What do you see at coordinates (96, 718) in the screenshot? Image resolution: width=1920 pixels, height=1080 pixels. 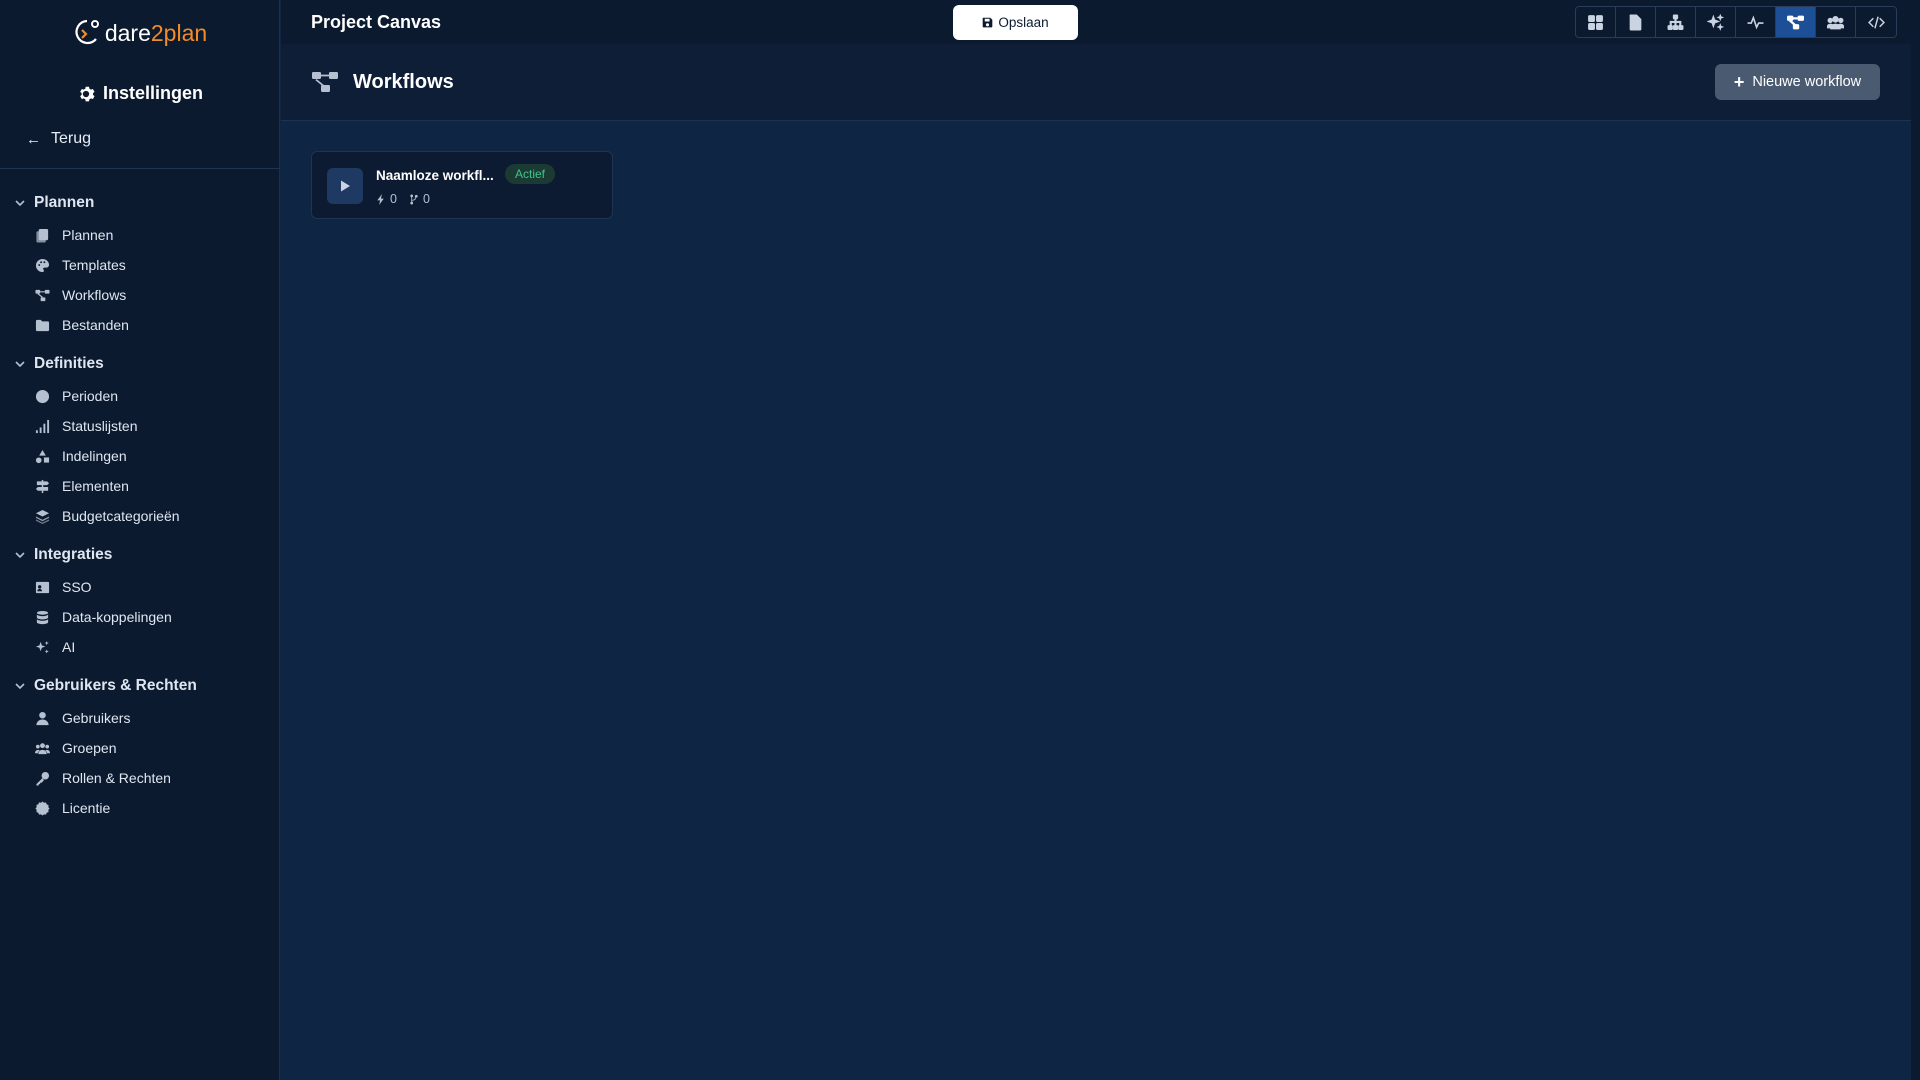 I see `sidebar-item-label: Gebruikers` at bounding box center [96, 718].